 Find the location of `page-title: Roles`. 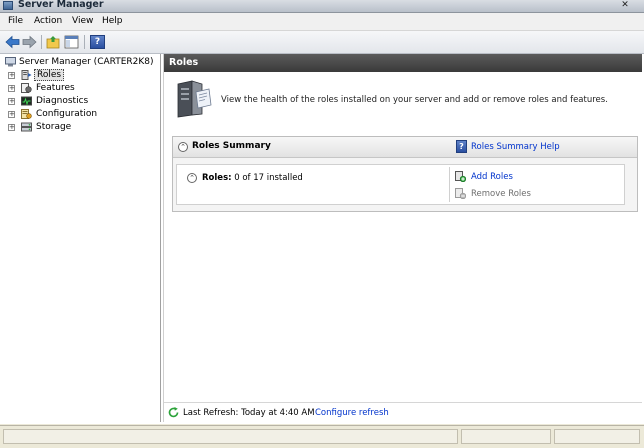

page-title: Roles is located at coordinates (184, 62).